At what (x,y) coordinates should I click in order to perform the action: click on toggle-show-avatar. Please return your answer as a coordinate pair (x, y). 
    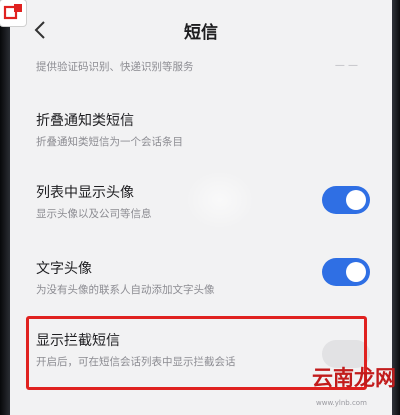
    Looking at the image, I should click on (346, 200).